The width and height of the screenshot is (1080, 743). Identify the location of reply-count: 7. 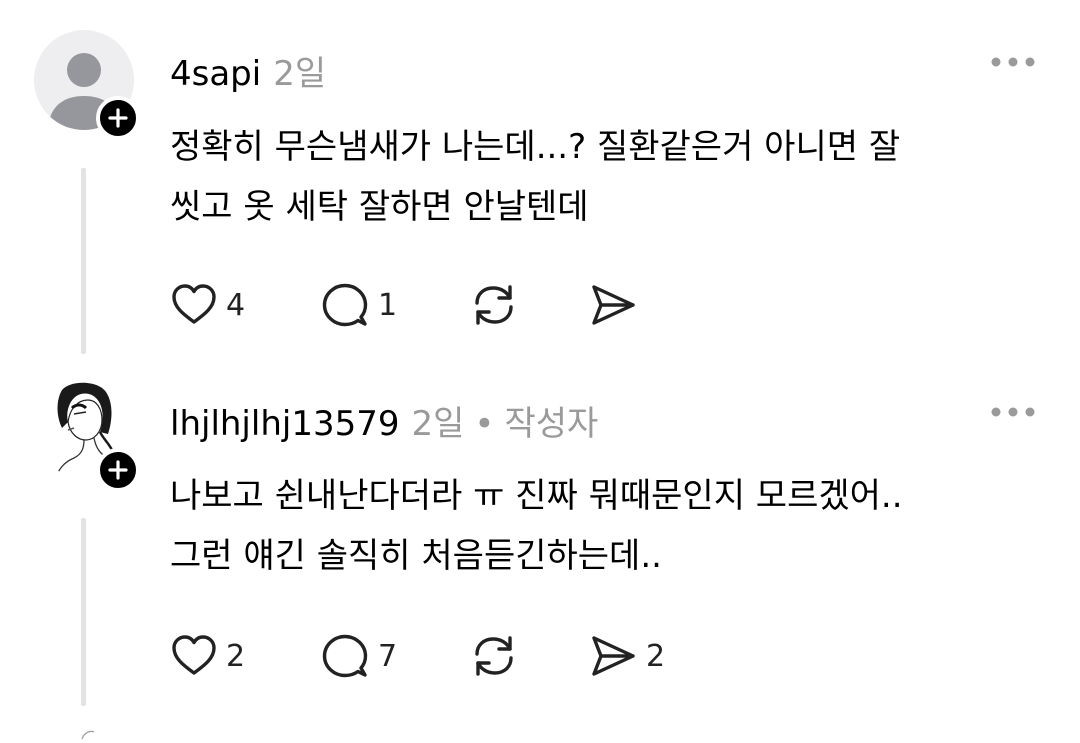
(388, 656).